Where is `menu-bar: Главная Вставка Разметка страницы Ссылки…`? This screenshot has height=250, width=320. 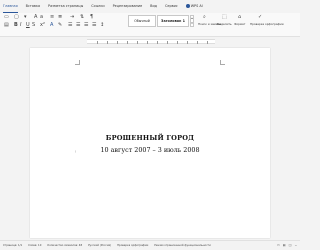 menu-bar: Главная Вставка Разметка страницы Ссылки… is located at coordinates (150, 6).